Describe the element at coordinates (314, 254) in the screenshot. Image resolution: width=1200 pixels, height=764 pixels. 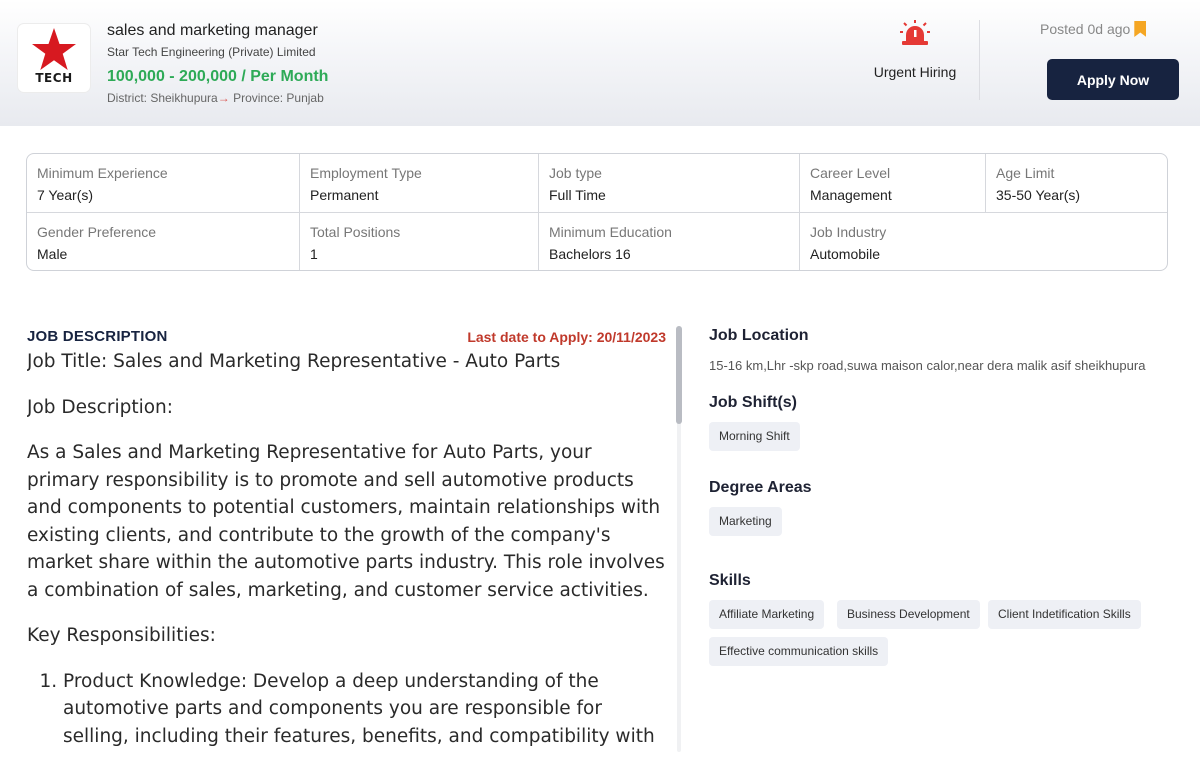
I see `detail-value: 1` at that location.